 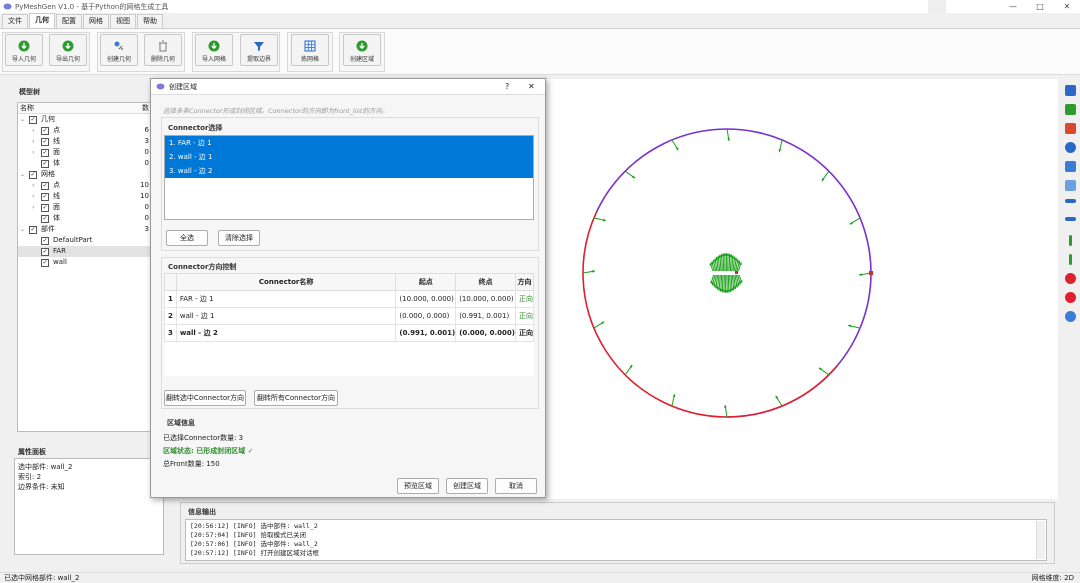 What do you see at coordinates (163, 50) in the screenshot?
I see `delete-geometry-button: 删除几何` at bounding box center [163, 50].